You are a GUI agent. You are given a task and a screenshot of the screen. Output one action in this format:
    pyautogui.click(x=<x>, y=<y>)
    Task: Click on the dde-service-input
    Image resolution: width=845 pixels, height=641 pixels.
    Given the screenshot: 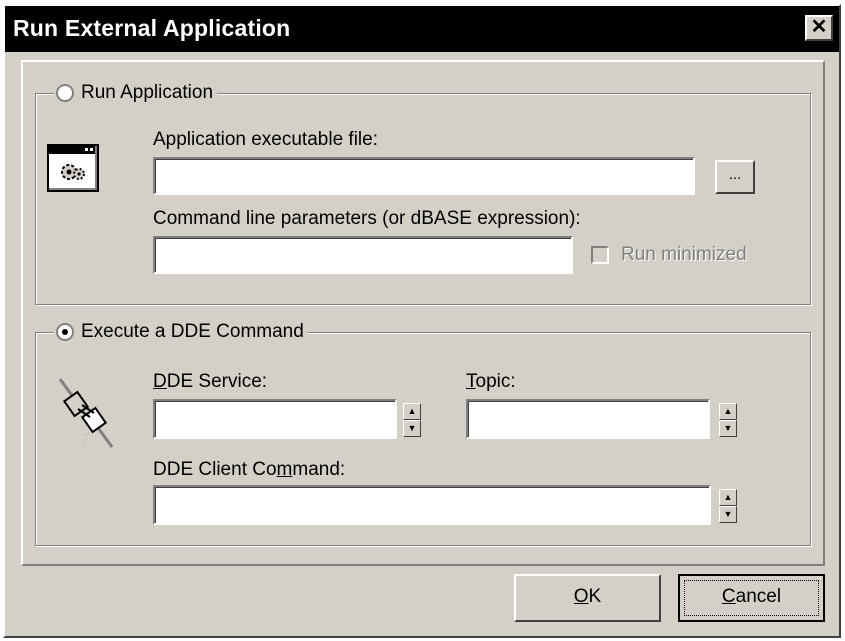 What is the action you would take?
    pyautogui.click(x=275, y=419)
    